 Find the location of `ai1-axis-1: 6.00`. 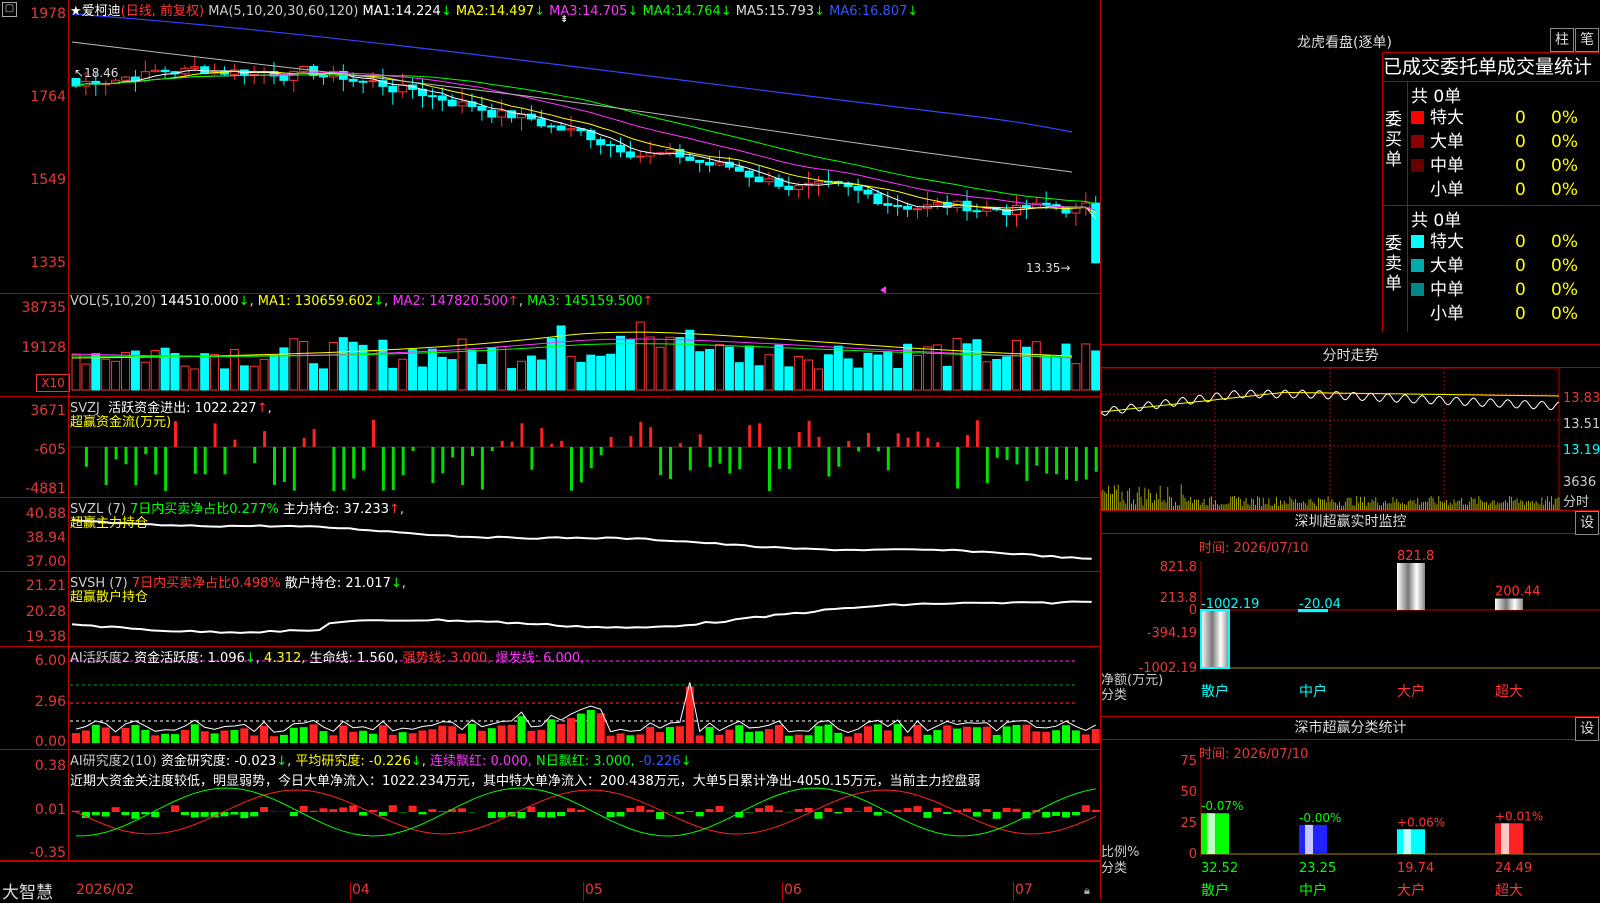

ai1-axis-1: 6.00 is located at coordinates (33, 661).